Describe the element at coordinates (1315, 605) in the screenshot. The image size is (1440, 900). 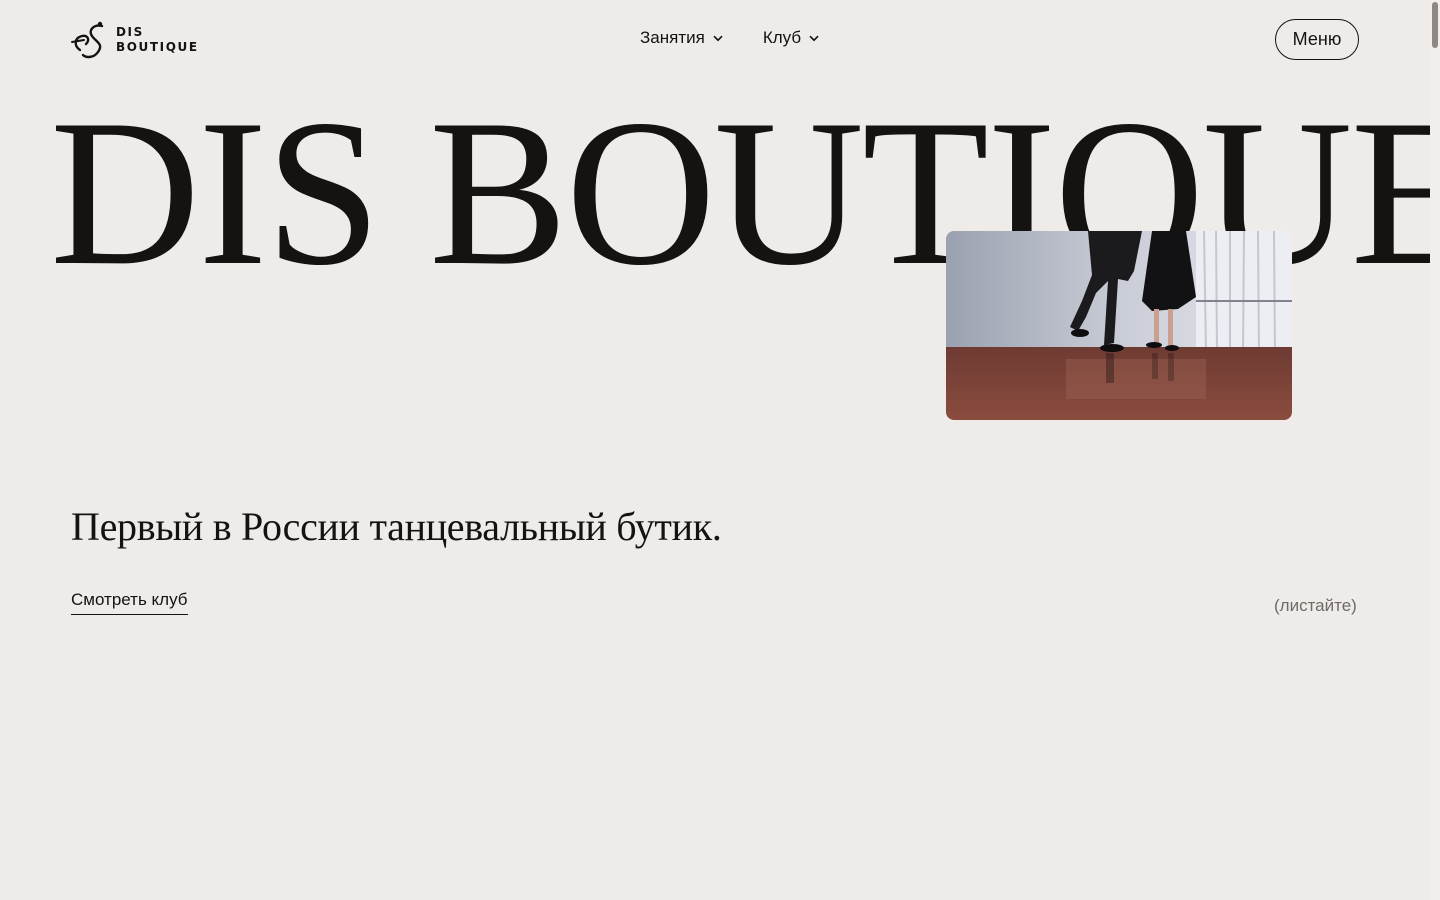
I see `scroll-hint: (листайте)` at that location.